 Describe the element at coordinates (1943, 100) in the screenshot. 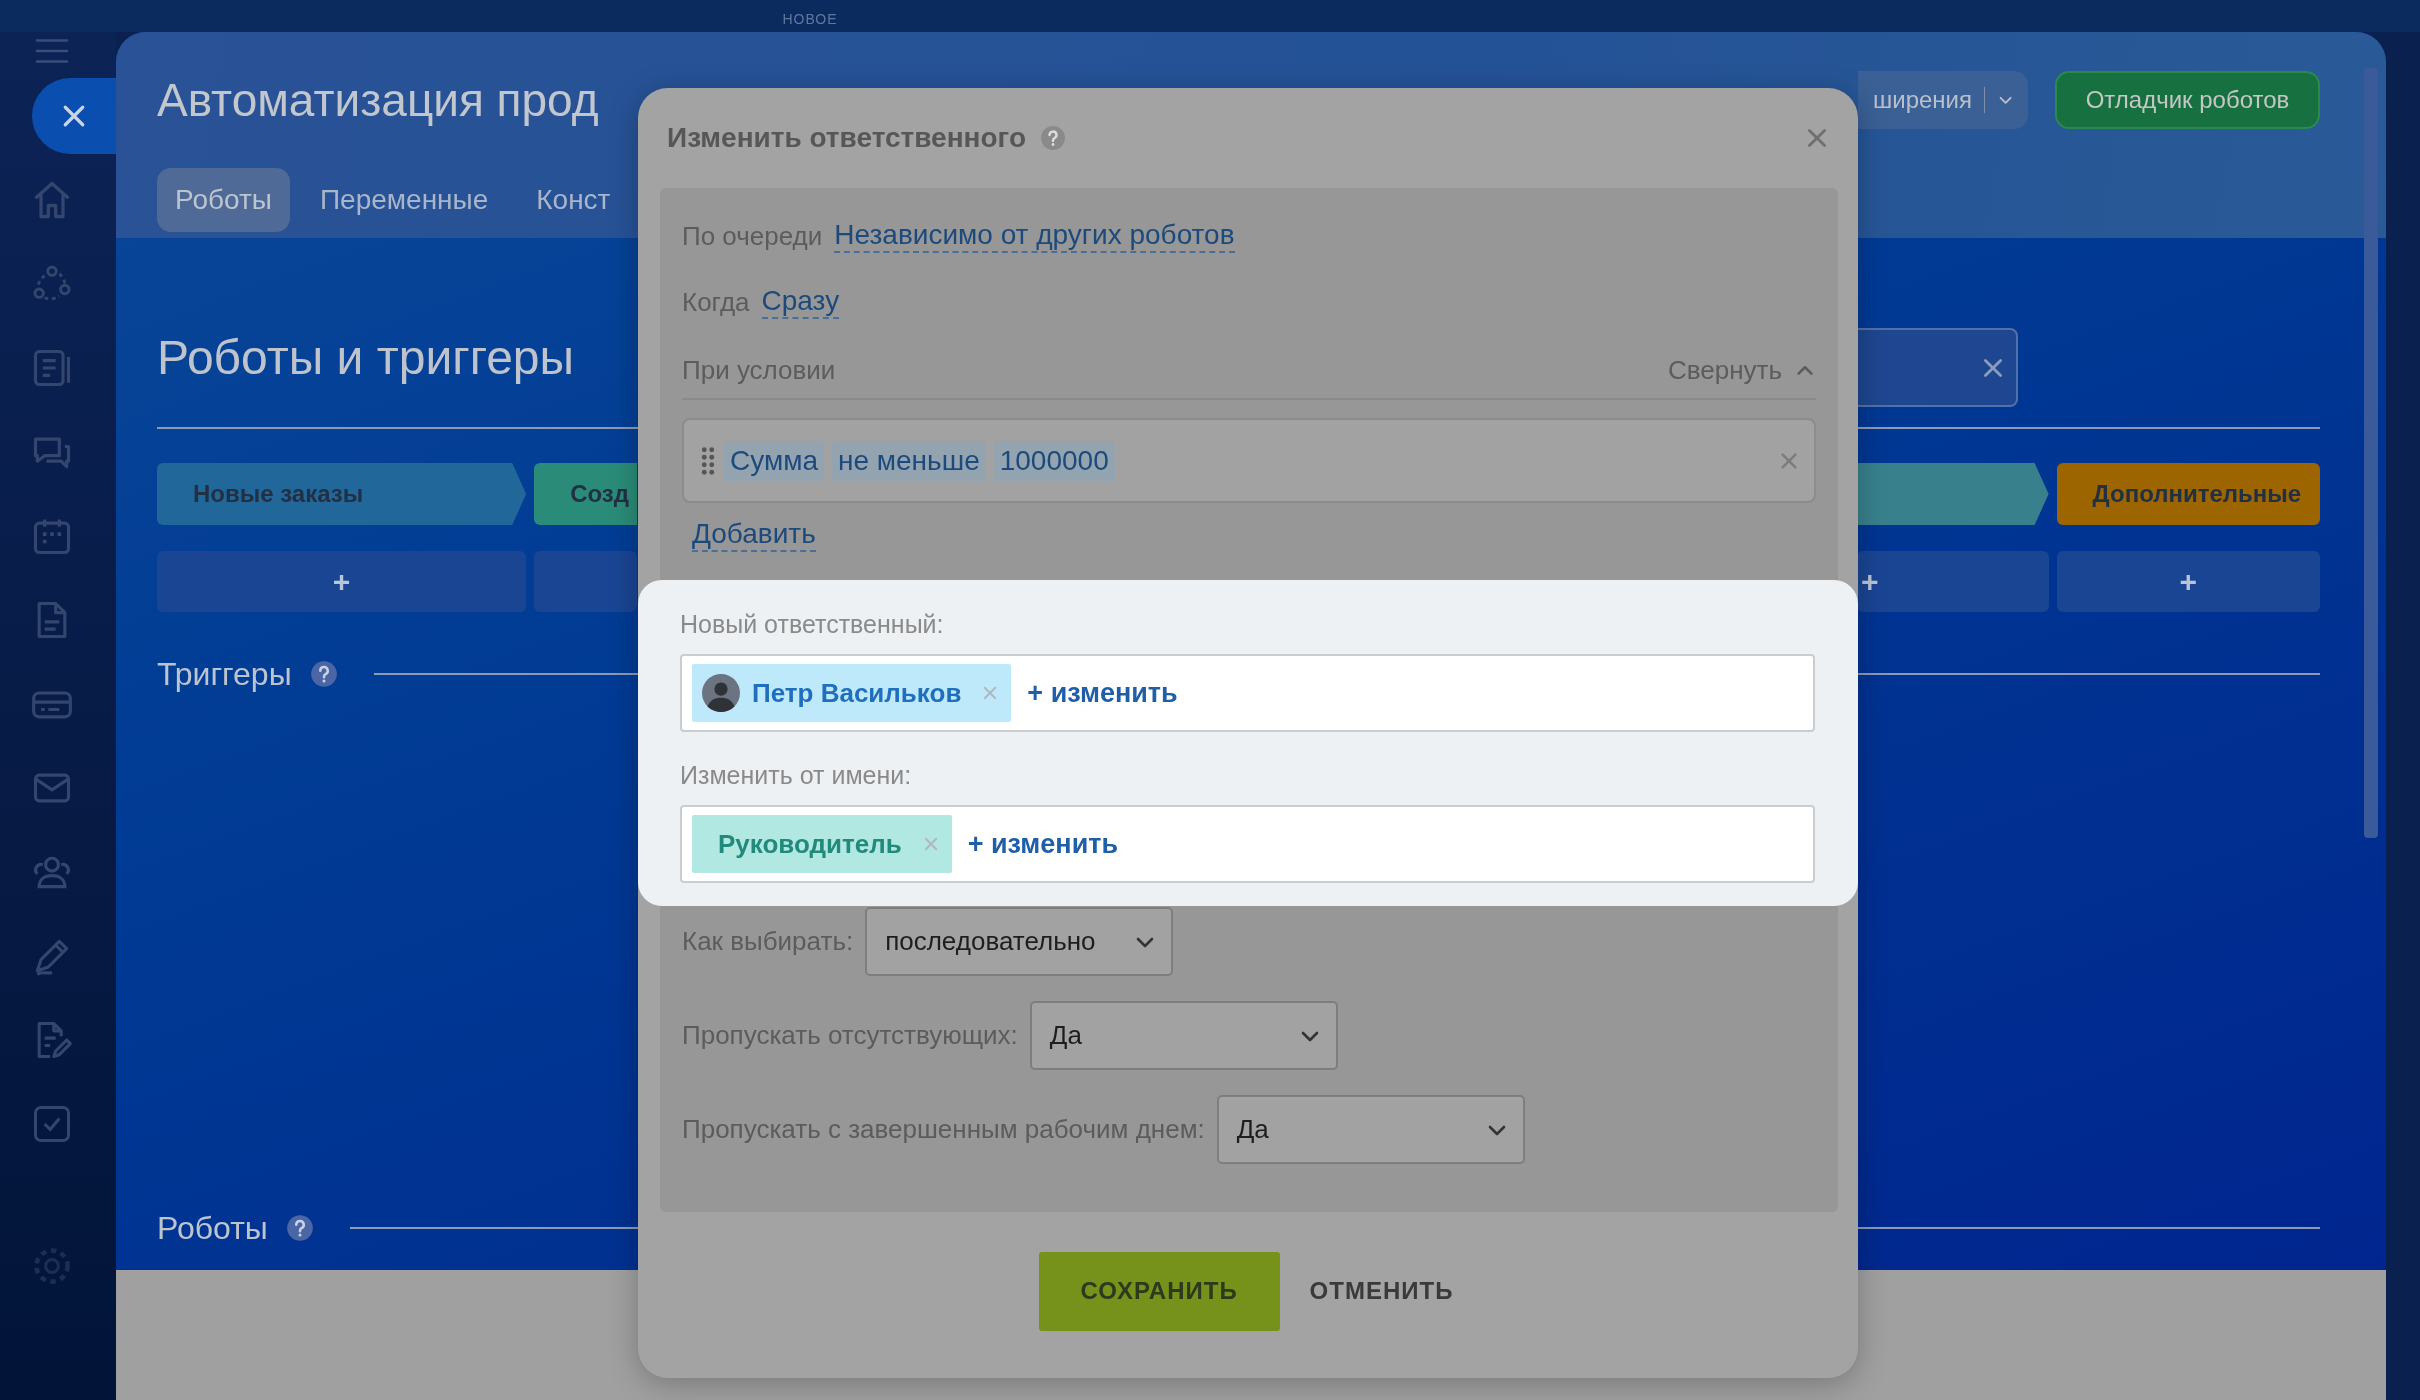

I see `extensions-button: ширения` at that location.